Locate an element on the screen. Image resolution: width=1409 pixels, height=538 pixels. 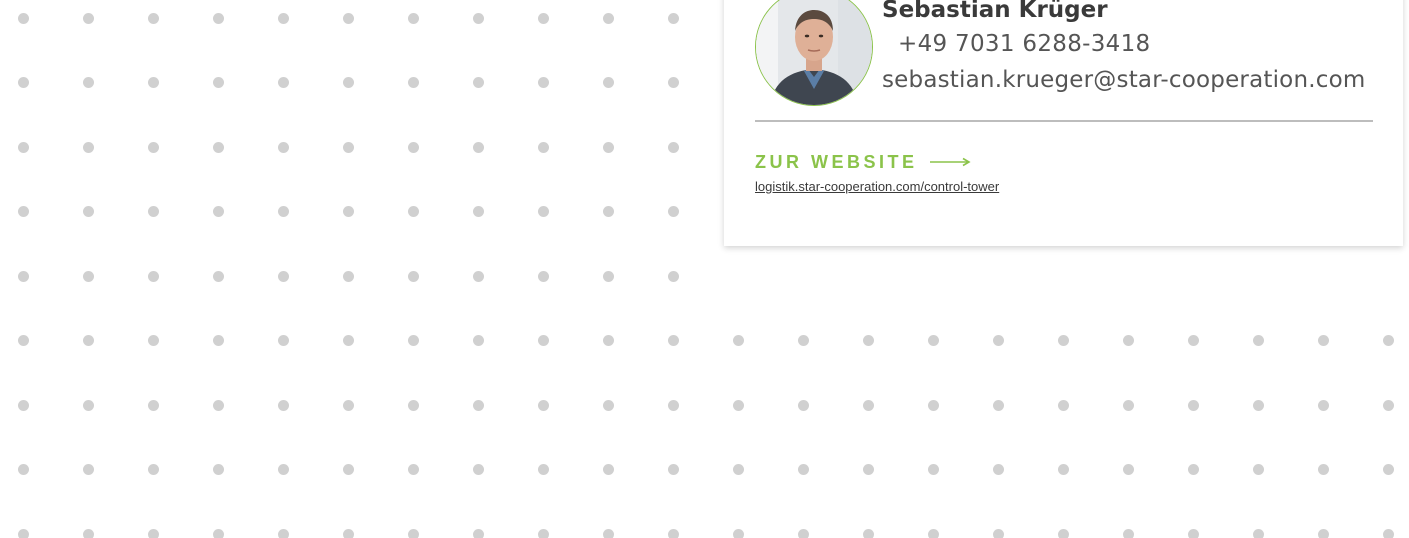
contact-avatar is located at coordinates (814, 53).